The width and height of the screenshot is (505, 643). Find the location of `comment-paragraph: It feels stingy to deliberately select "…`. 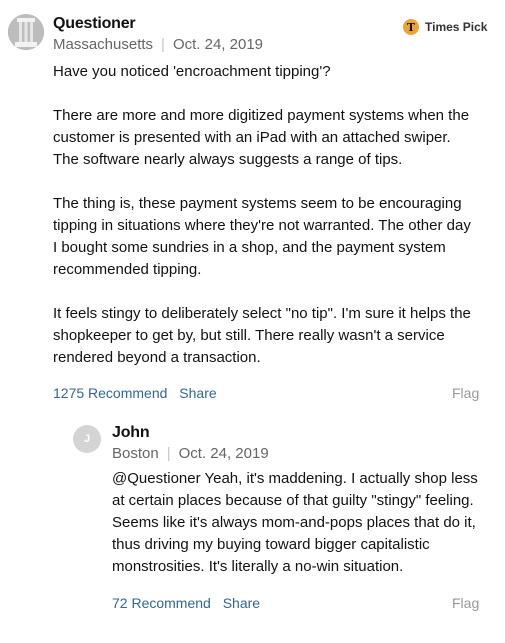

comment-paragraph: It feels stingy to deliberately select "… is located at coordinates (262, 335).